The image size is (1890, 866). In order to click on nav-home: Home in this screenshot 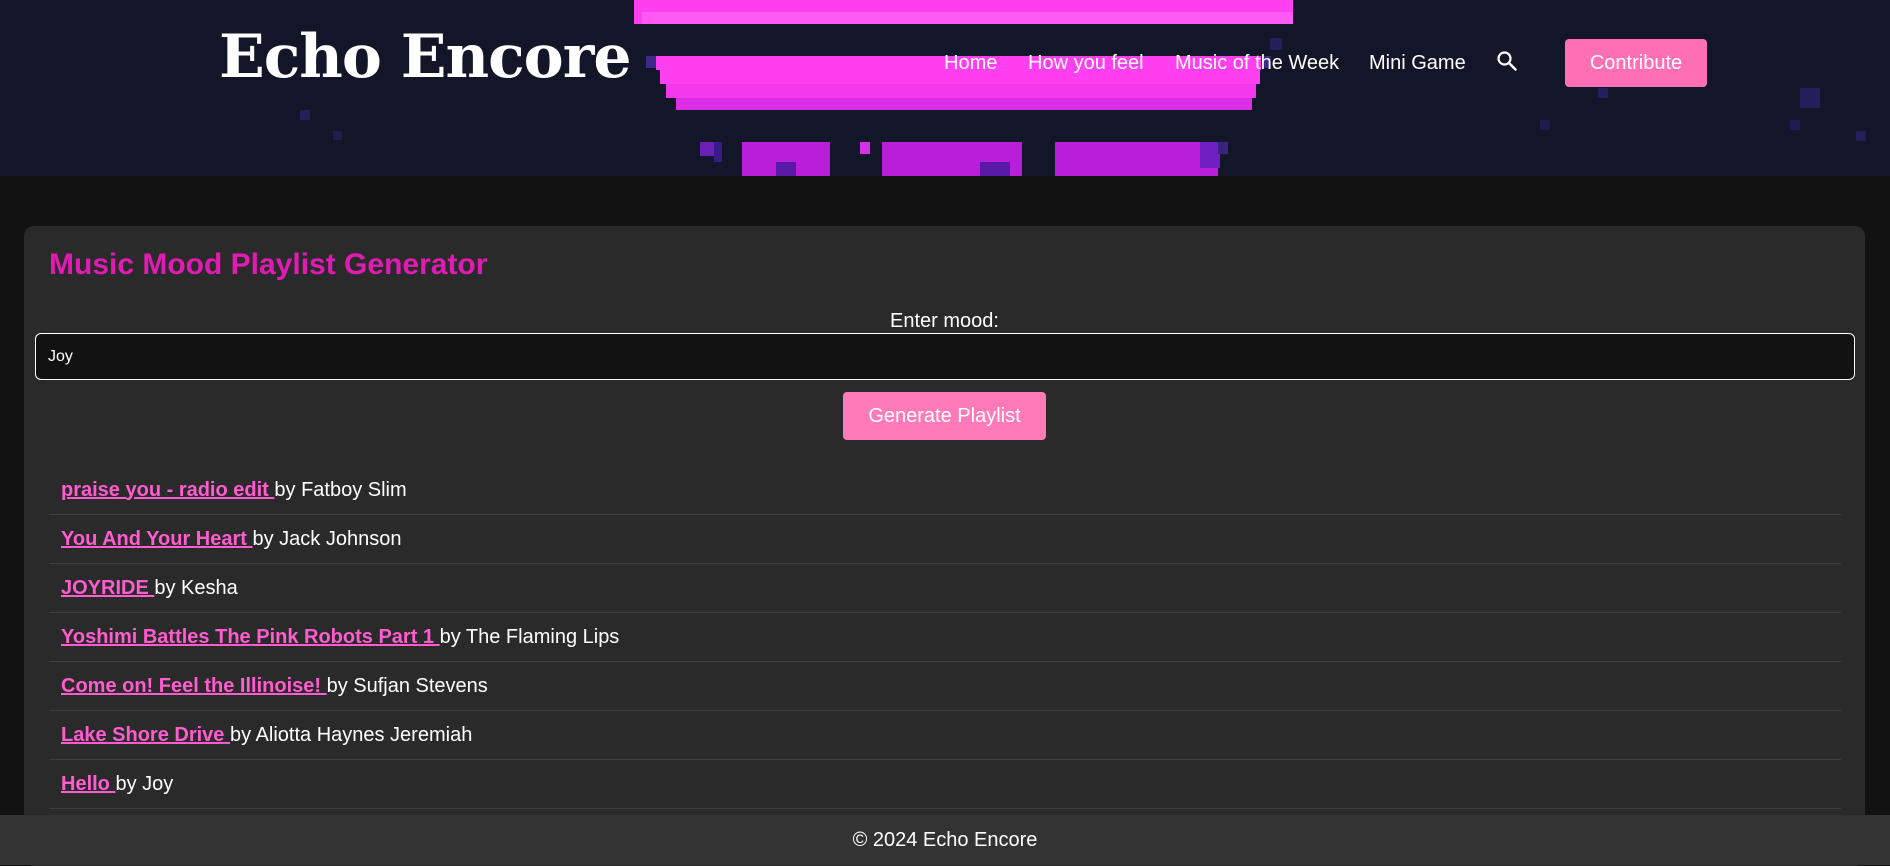, I will do `click(970, 63)`.